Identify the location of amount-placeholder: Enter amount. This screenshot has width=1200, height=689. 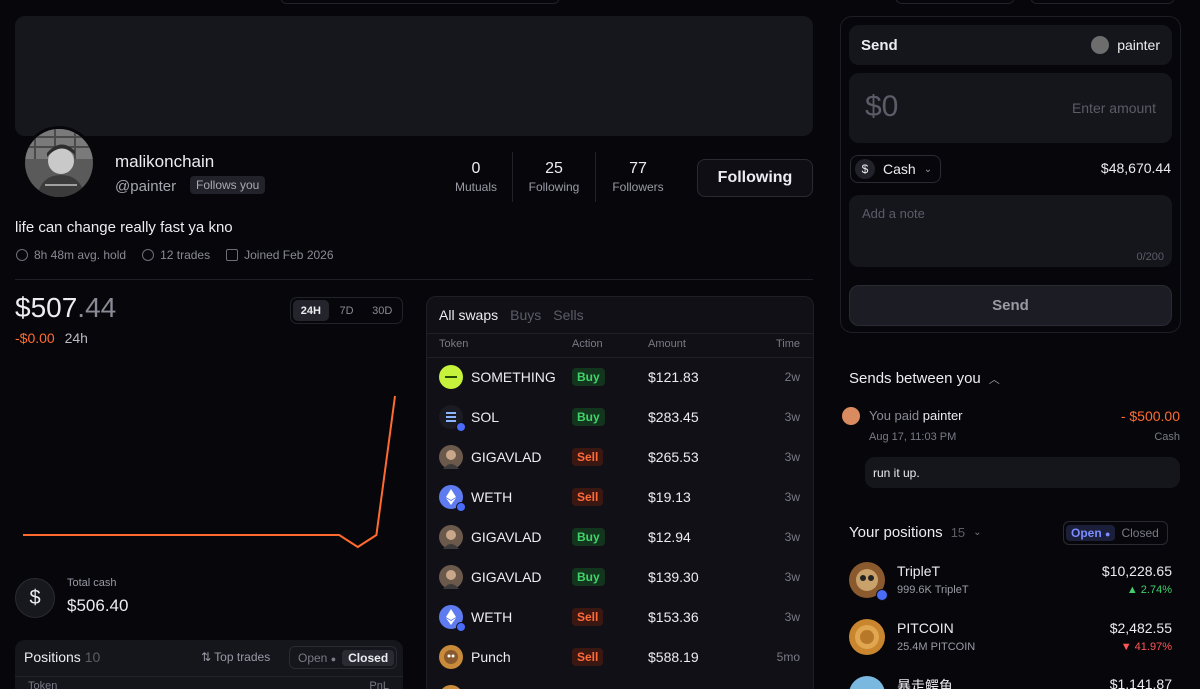
(1113, 108).